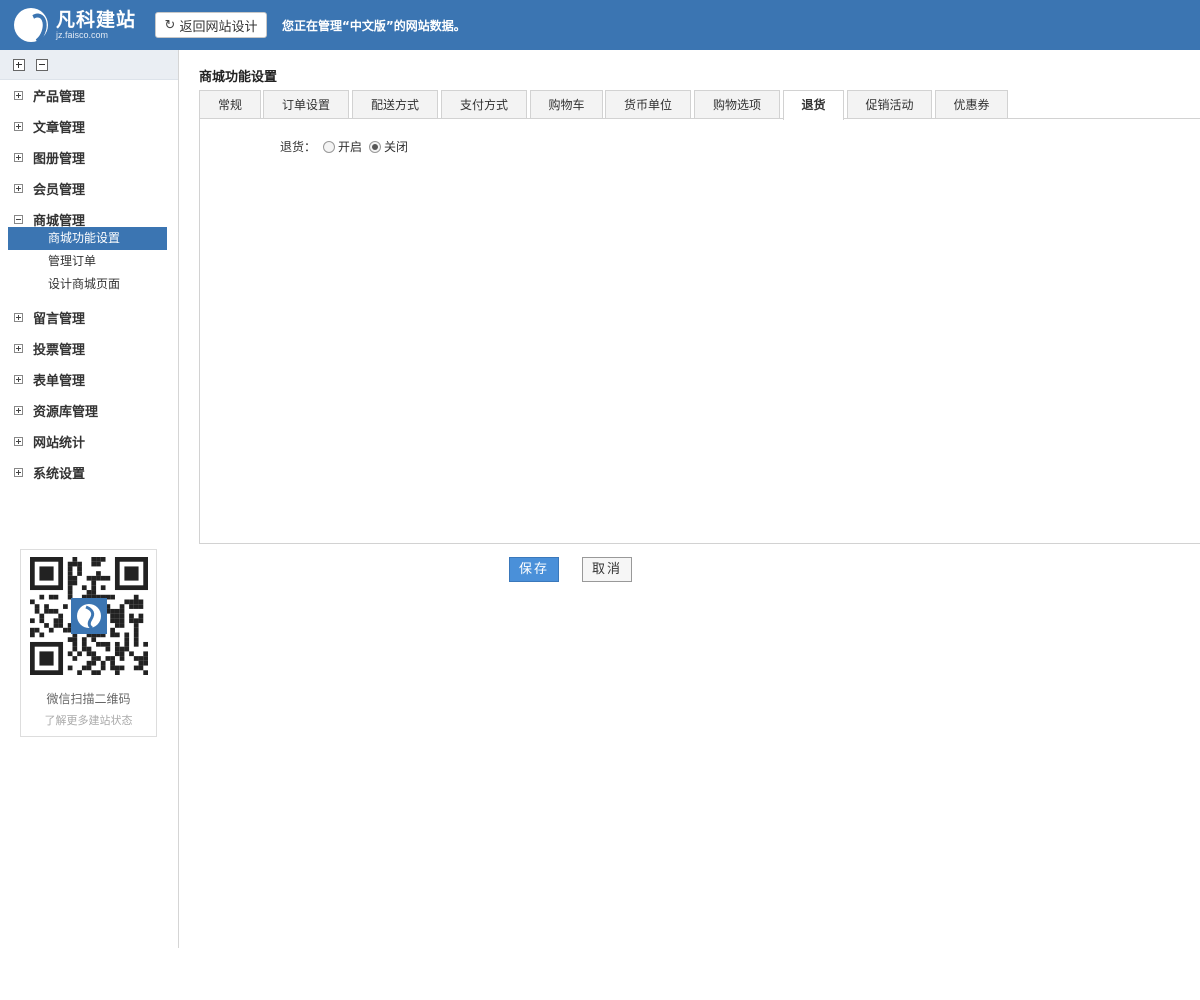  I want to click on sidebar-toolbar, so click(89, 65).